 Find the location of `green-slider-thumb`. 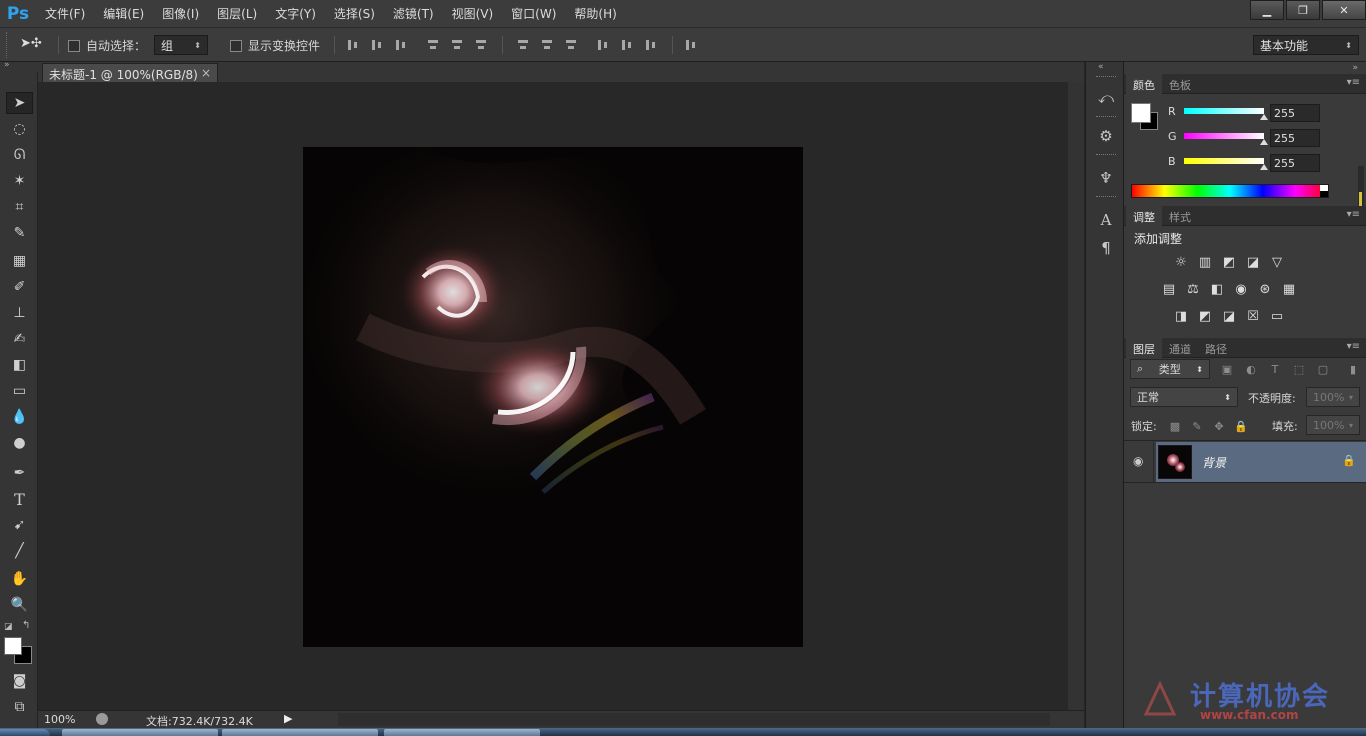

green-slider-thumb is located at coordinates (1264, 142).